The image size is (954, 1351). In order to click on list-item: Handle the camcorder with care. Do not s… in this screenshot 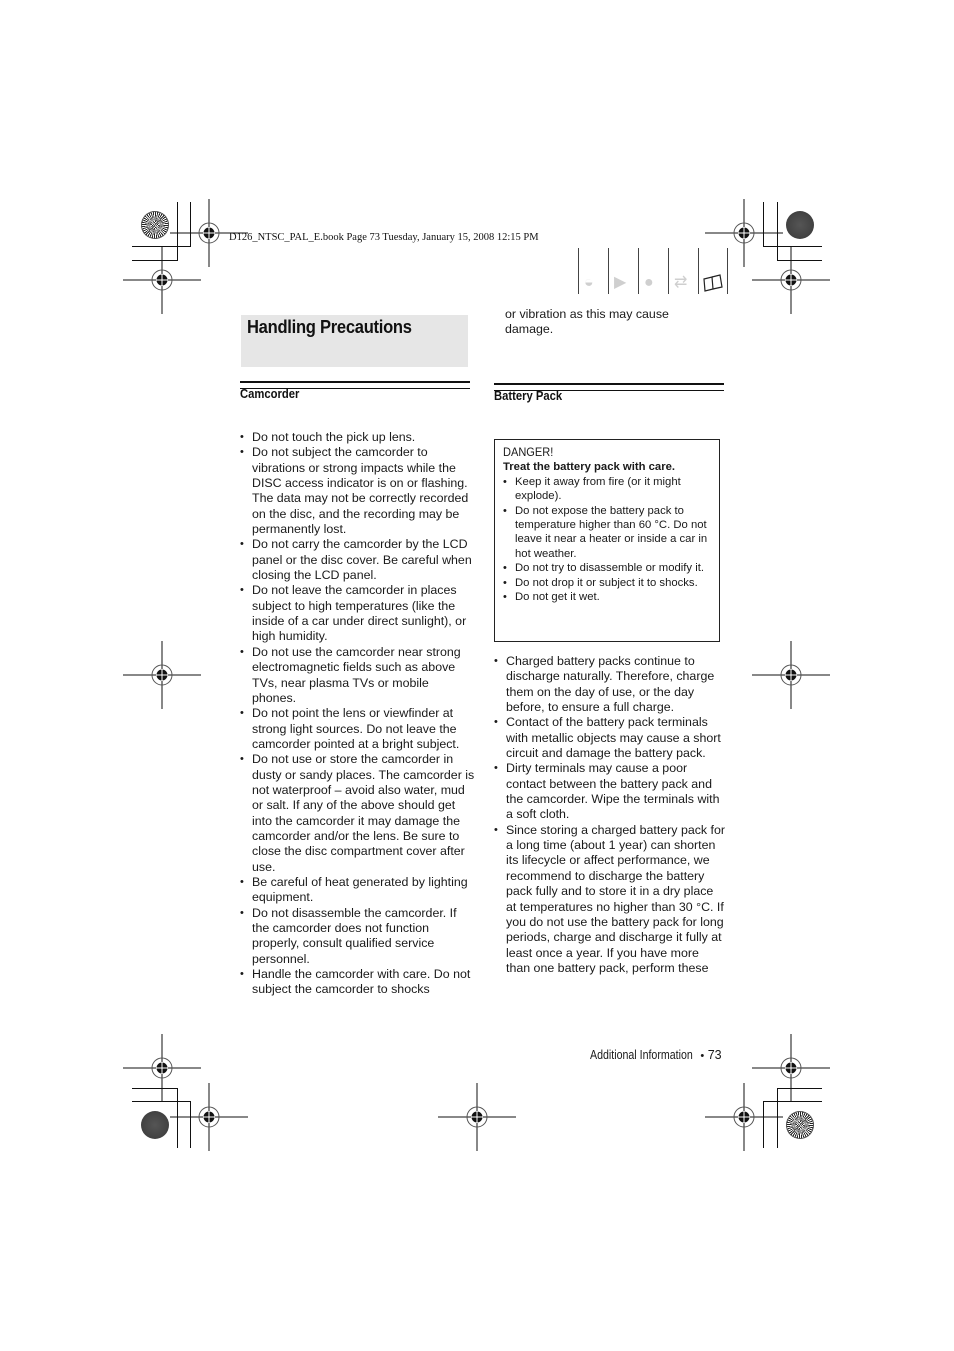, I will do `click(358, 982)`.